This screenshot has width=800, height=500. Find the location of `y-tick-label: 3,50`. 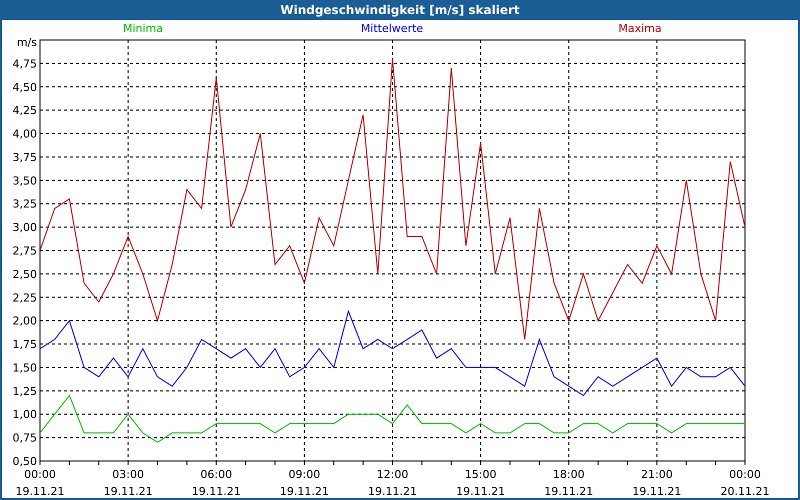

y-tick-label: 3,50 is located at coordinates (24, 181).